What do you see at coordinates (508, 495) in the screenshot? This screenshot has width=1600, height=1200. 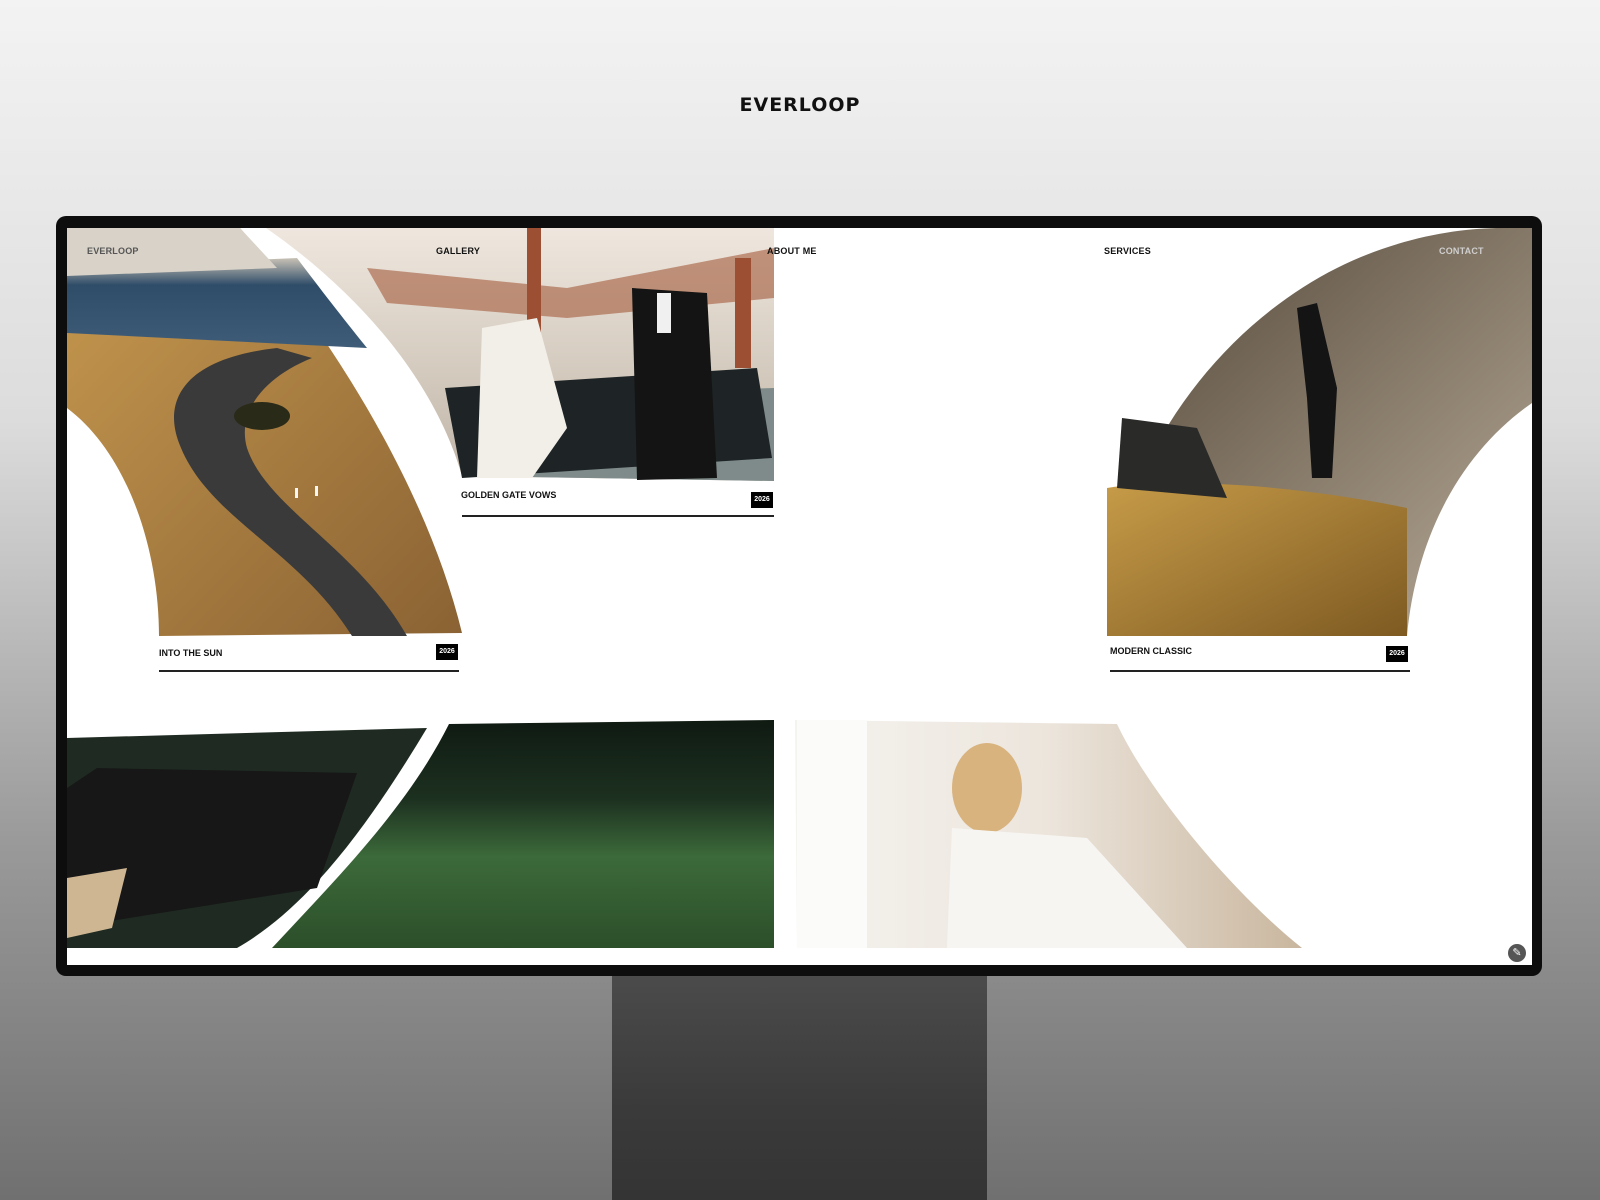 I see `card-title-golden-gate-vows: GOLDEN GATE VOWS` at bounding box center [508, 495].